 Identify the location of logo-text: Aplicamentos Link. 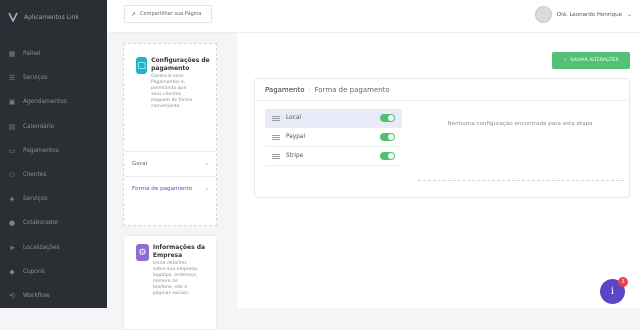
(51, 17).